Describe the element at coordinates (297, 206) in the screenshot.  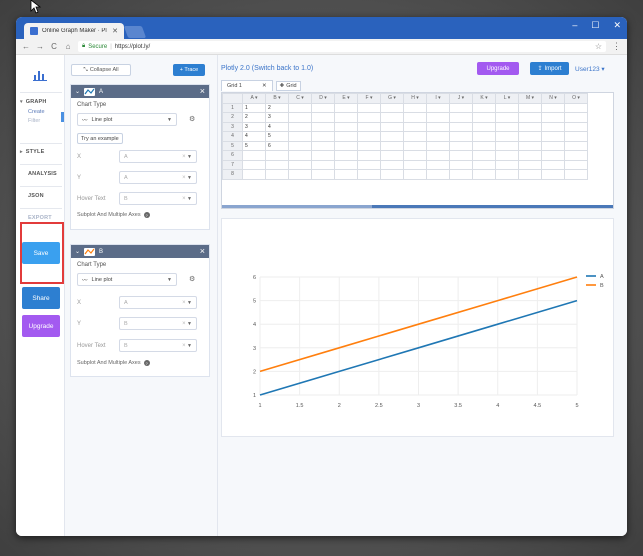
I see `grid-scrollbar-thumb` at that location.